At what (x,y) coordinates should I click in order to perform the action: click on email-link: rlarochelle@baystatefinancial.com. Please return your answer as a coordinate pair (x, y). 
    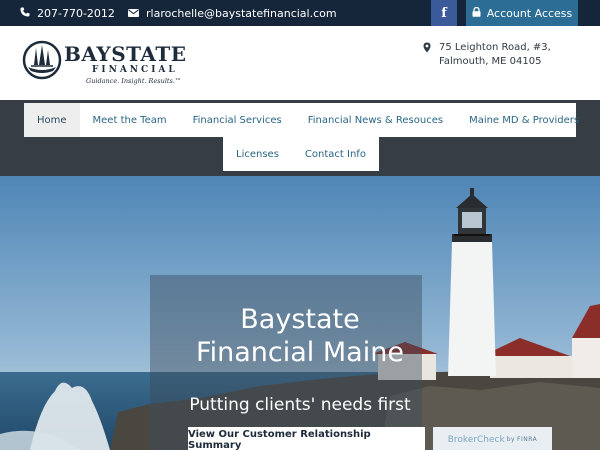
    Looking at the image, I should click on (232, 13).